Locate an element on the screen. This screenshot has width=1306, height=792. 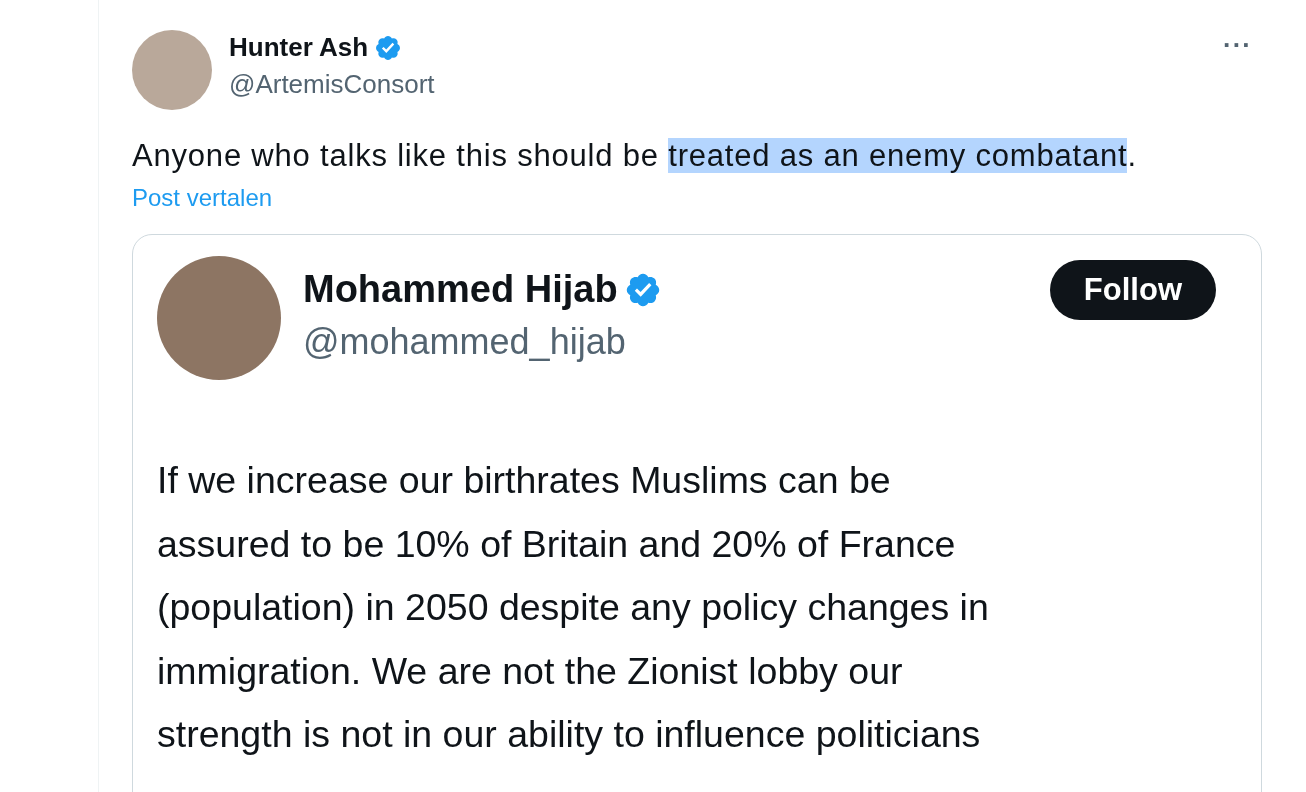
quoted-author-handle: @mohammed_hijab is located at coordinates (465, 342).